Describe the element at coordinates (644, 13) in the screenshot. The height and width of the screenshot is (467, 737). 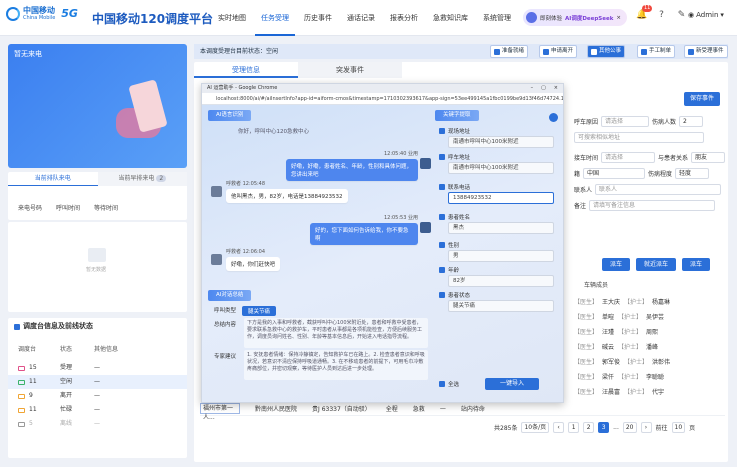
I see `bell-icon: 🔔 11` at that location.